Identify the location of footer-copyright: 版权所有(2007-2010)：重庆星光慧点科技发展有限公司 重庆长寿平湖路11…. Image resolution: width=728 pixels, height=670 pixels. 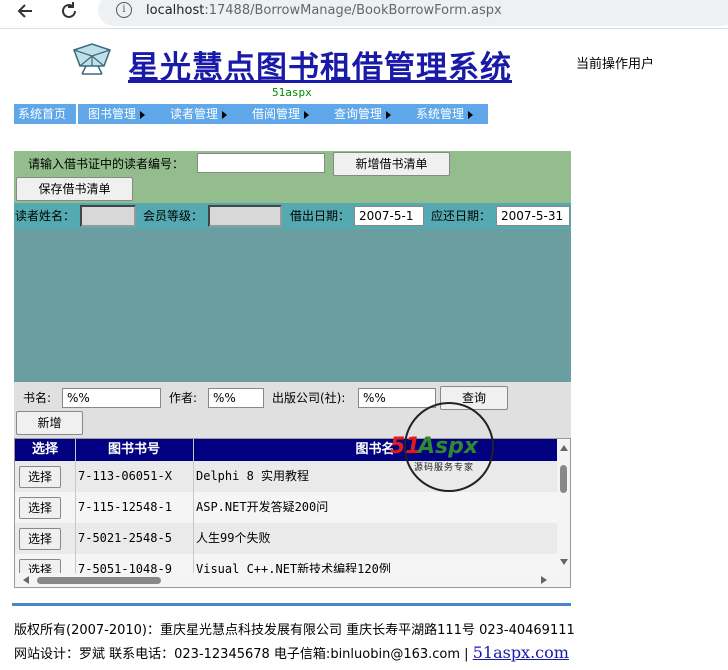
(294, 630).